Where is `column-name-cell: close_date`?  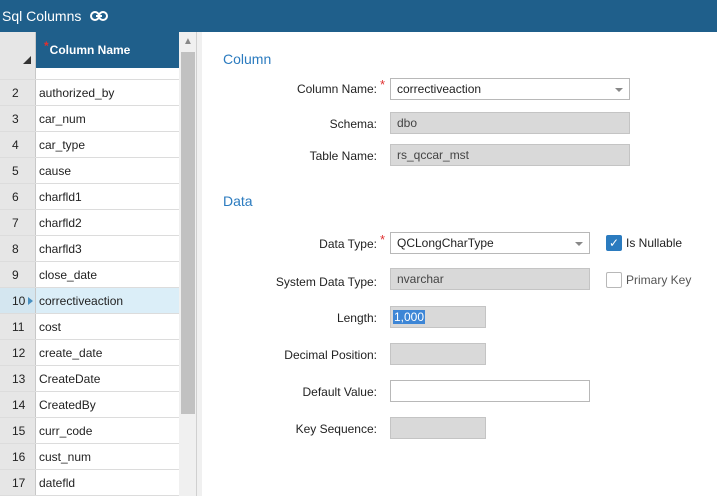 column-name-cell: close_date is located at coordinates (107, 274).